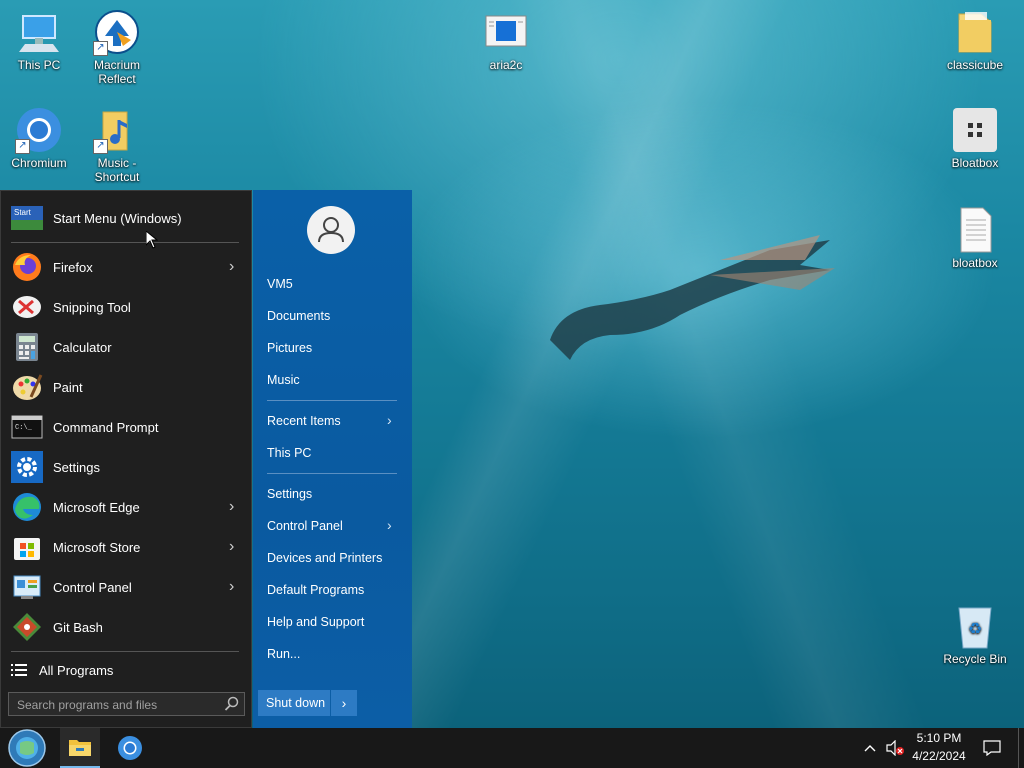  I want to click on desktop-icon-recycle-bin: ♻ Recycle Bin, so click(975, 634).